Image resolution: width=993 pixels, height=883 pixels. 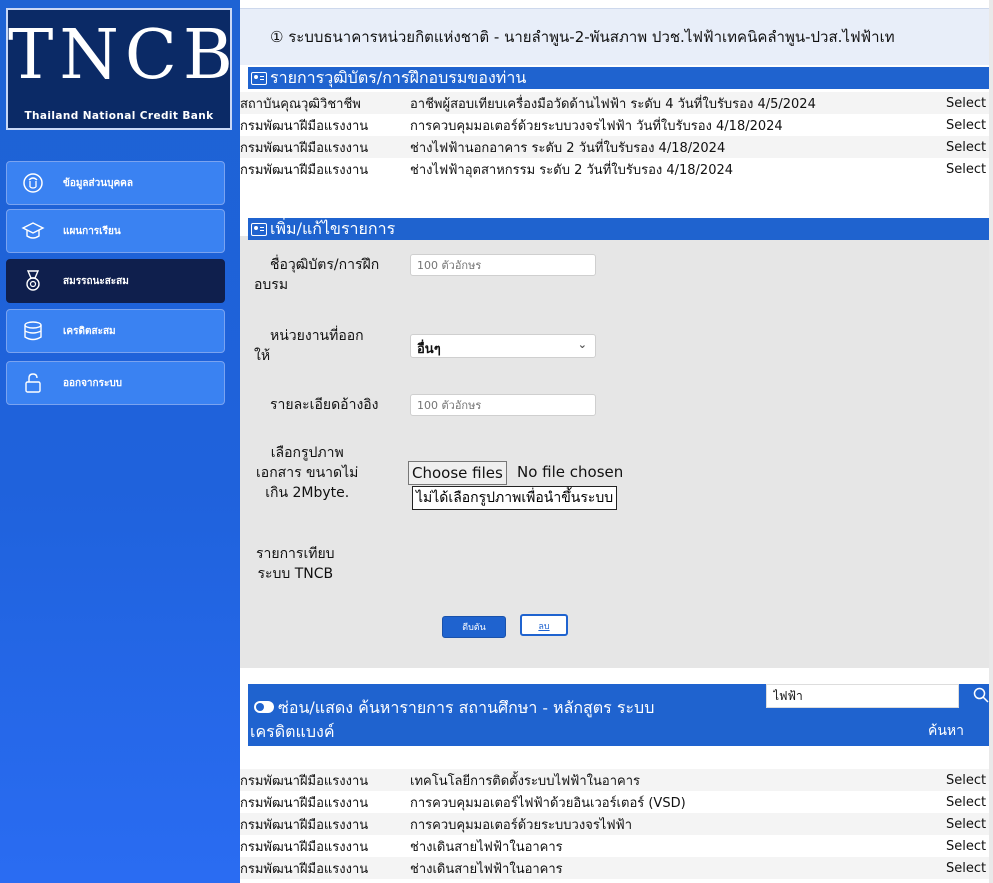 What do you see at coordinates (620, 78) in the screenshot?
I see `certs-section-header: รายการวุฒิบัตร/การฝึกอบรมของท่าน` at bounding box center [620, 78].